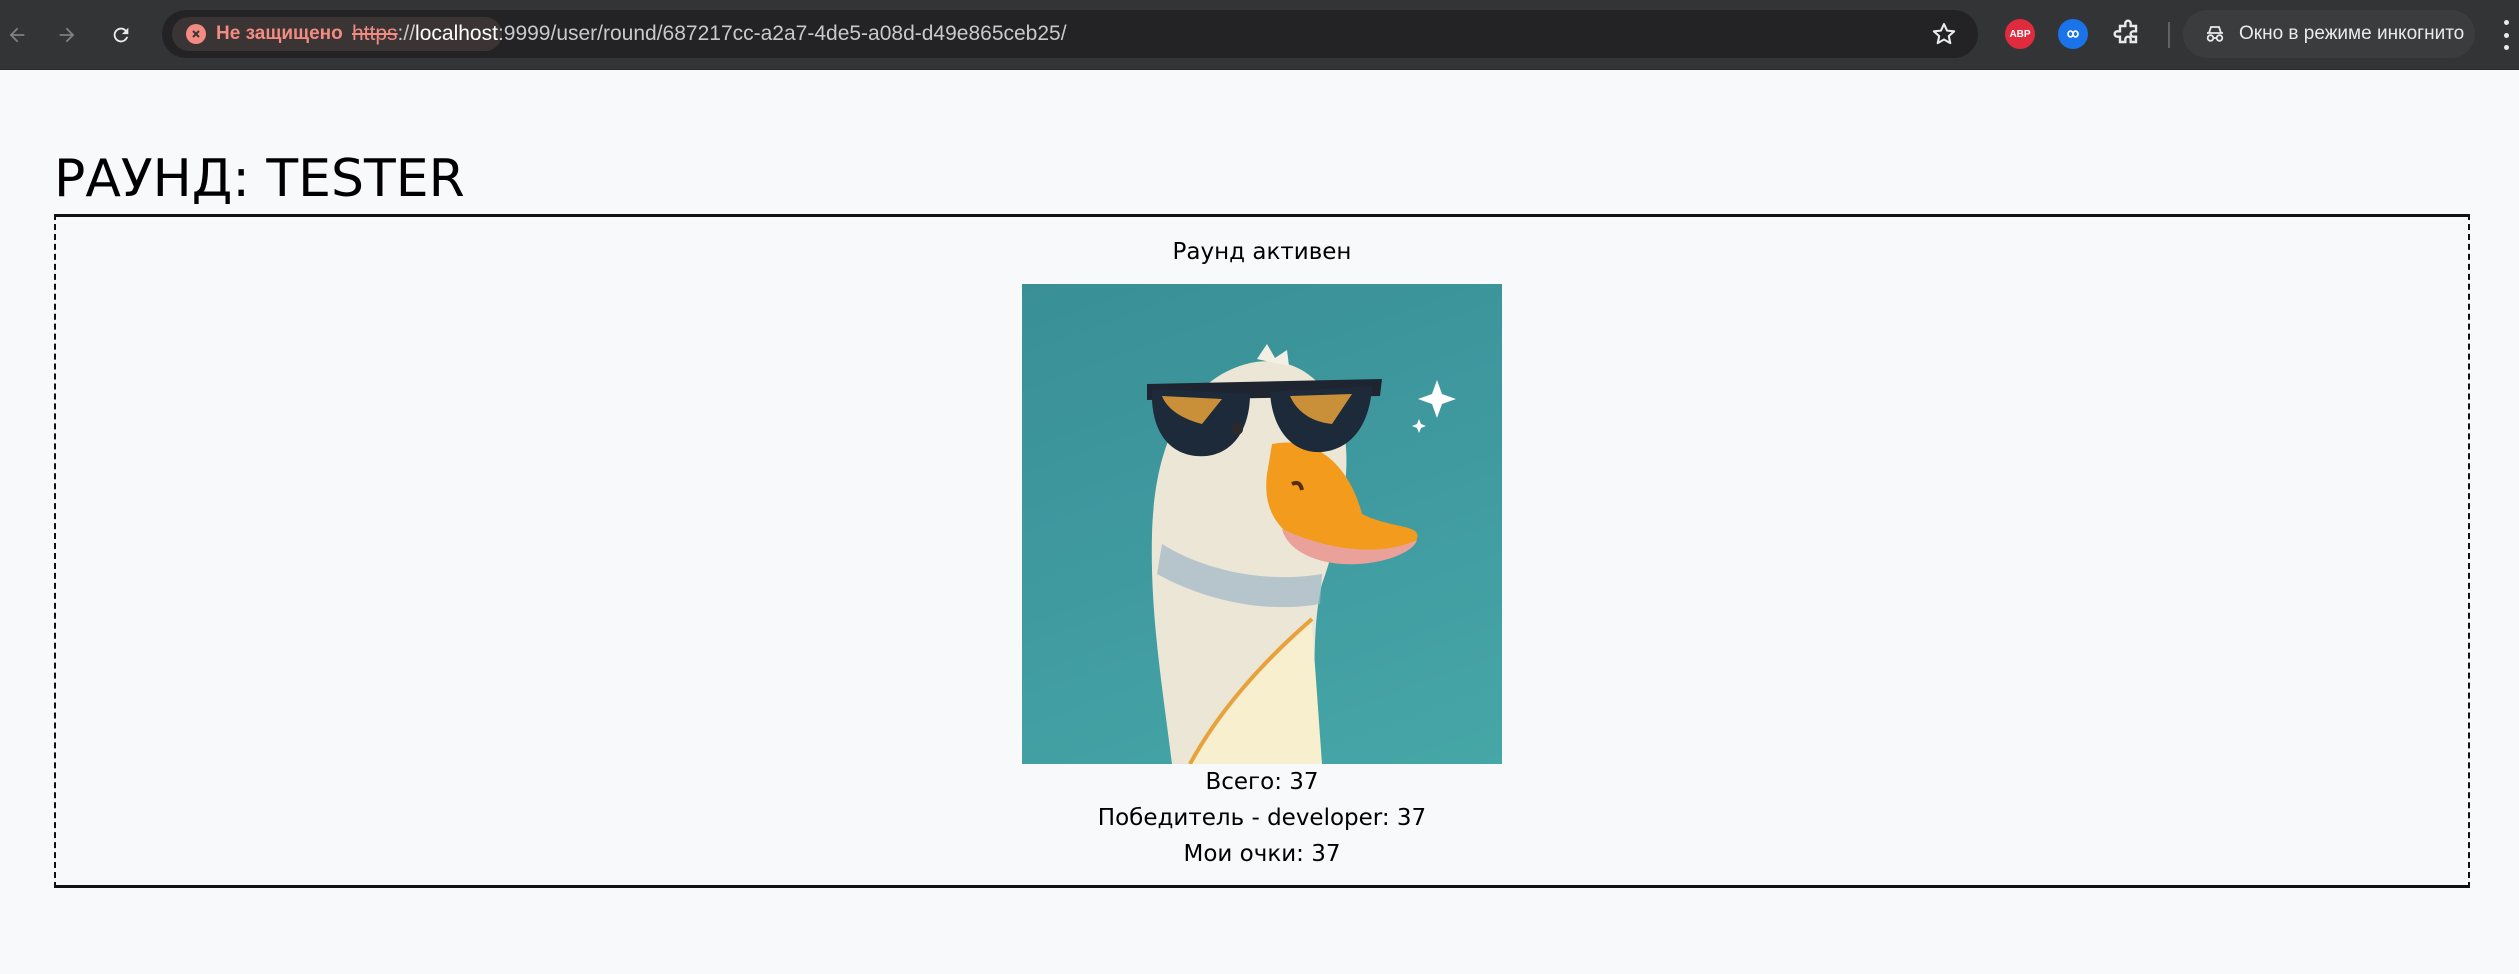 The width and height of the screenshot is (2519, 974). Describe the element at coordinates (2352, 33) in the screenshot. I see `incognito-label: Окно в режиме инкогнито` at that location.